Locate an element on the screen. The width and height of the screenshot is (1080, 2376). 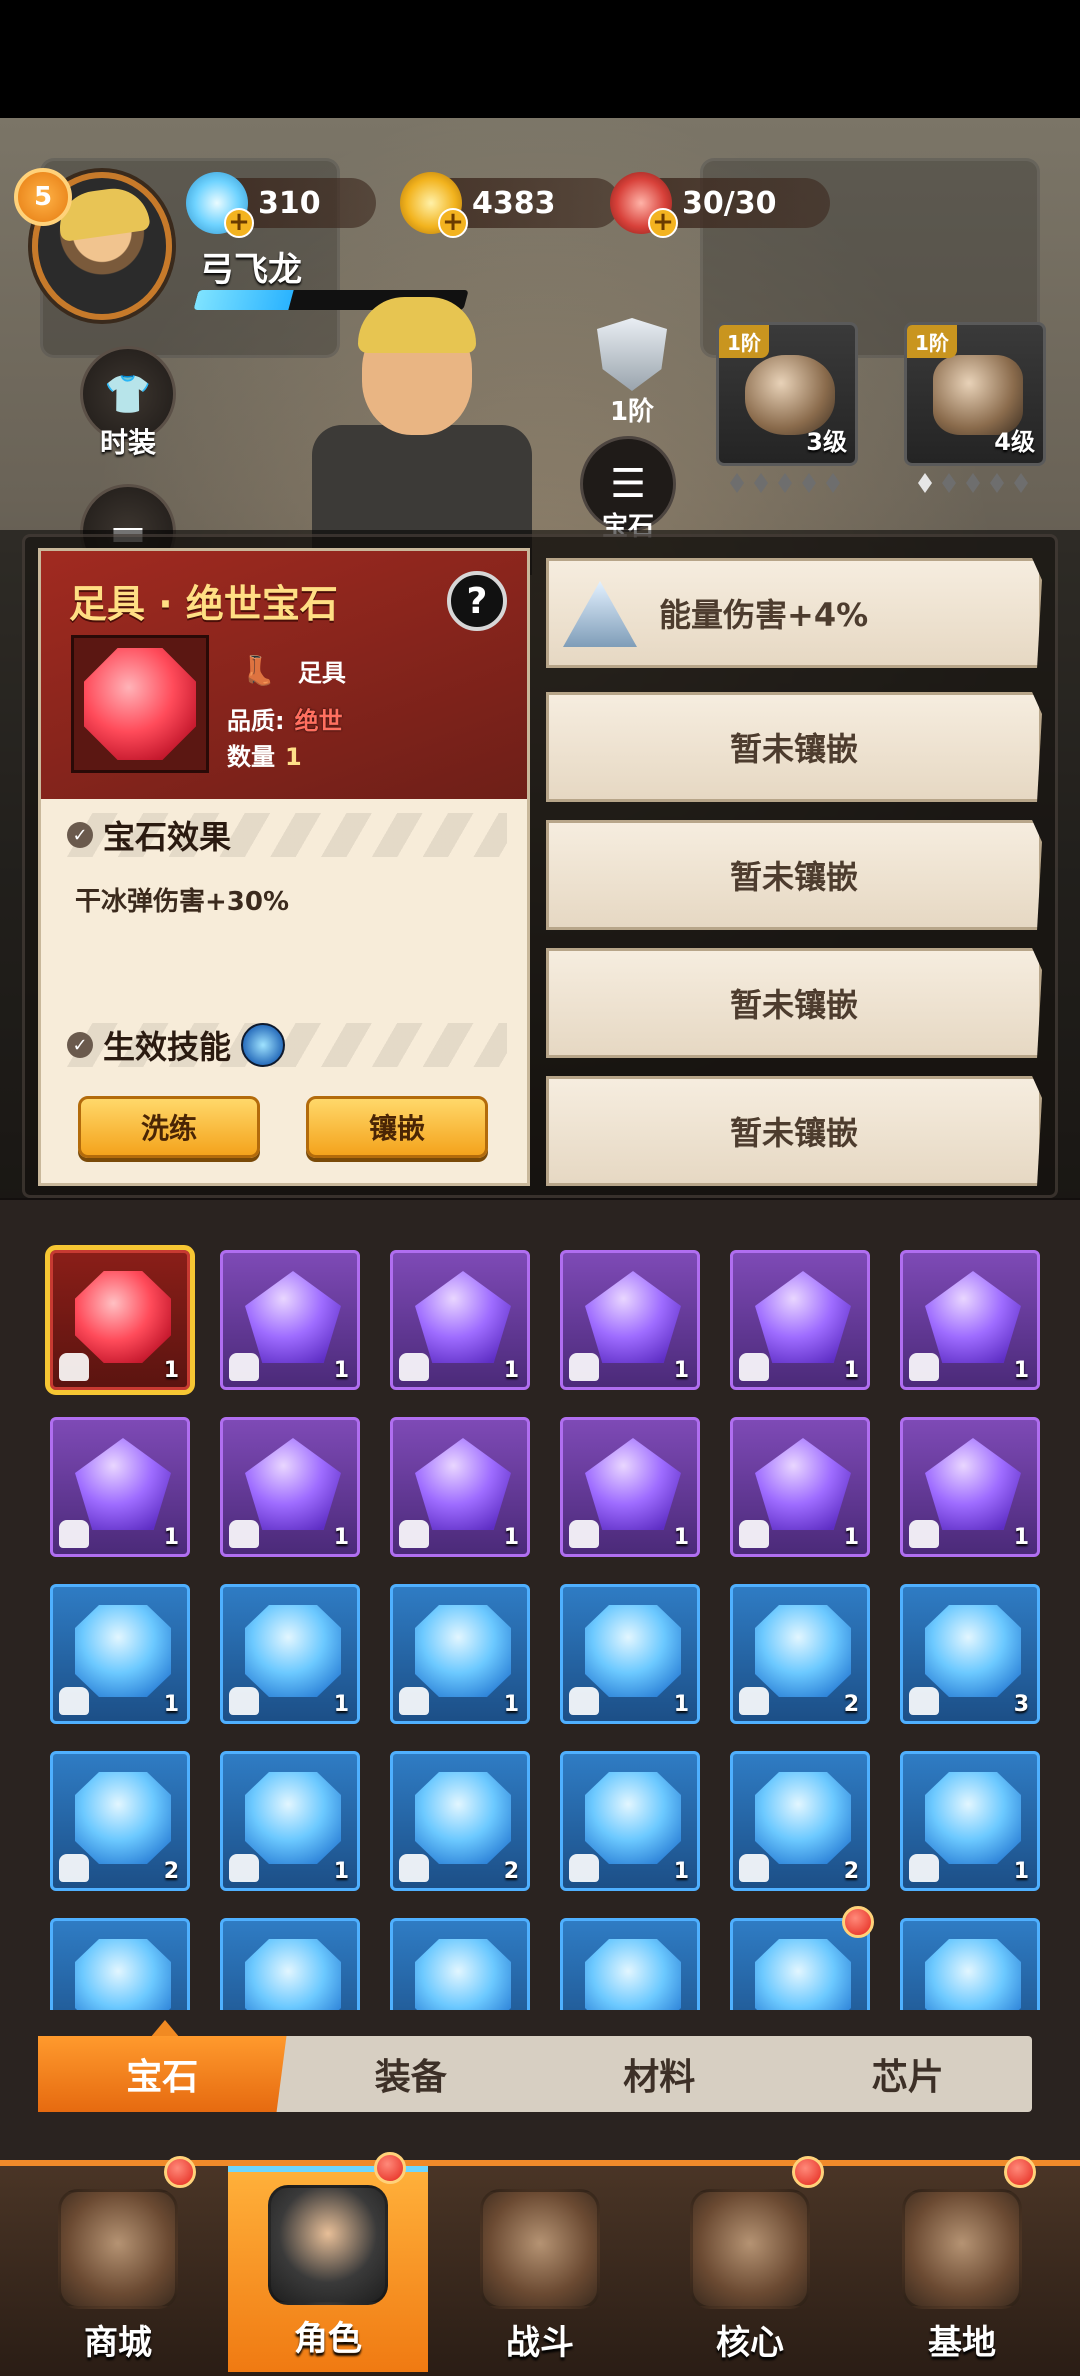
gem-socket-4: 暂未镶嵌 is located at coordinates (794, 1003).